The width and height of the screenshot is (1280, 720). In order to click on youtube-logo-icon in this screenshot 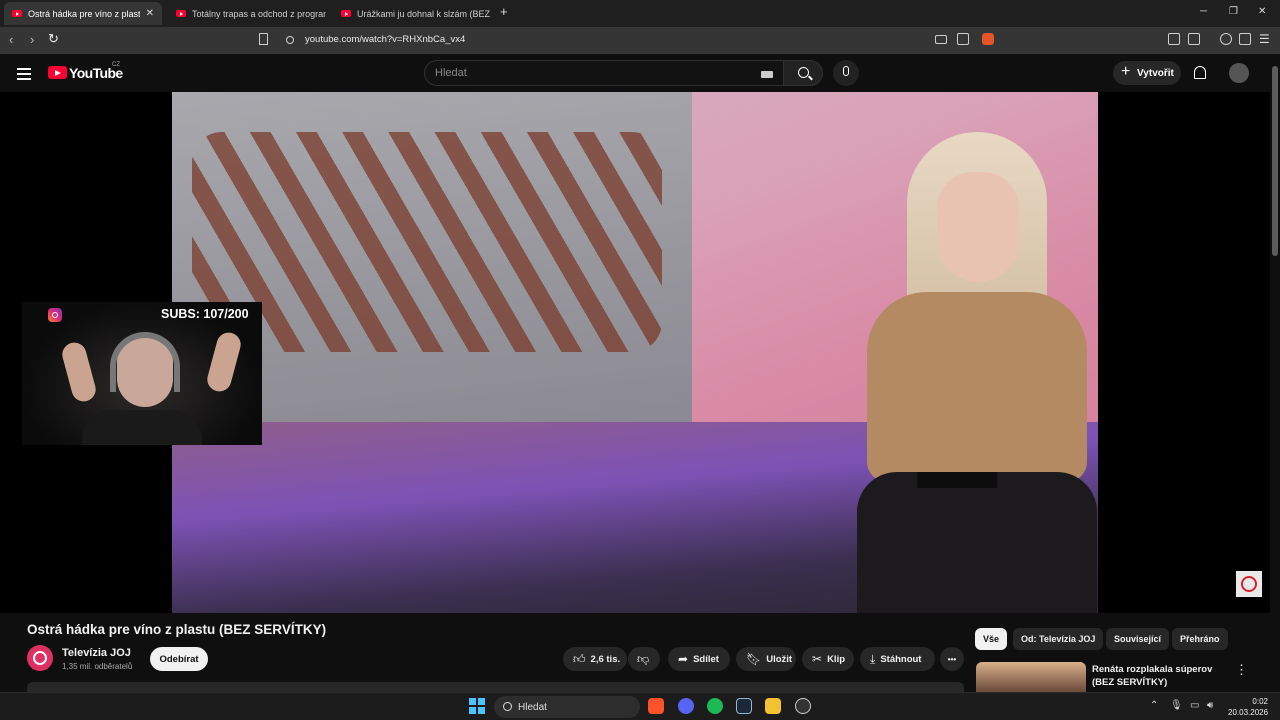, I will do `click(57, 72)`.